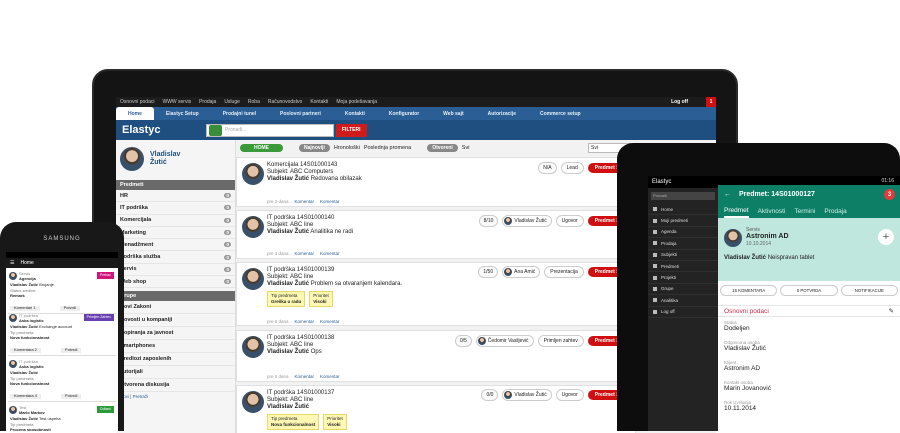 Image resolution: width=900 pixels, height=433 pixels. I want to click on logo: Elastyc, so click(683, 182).